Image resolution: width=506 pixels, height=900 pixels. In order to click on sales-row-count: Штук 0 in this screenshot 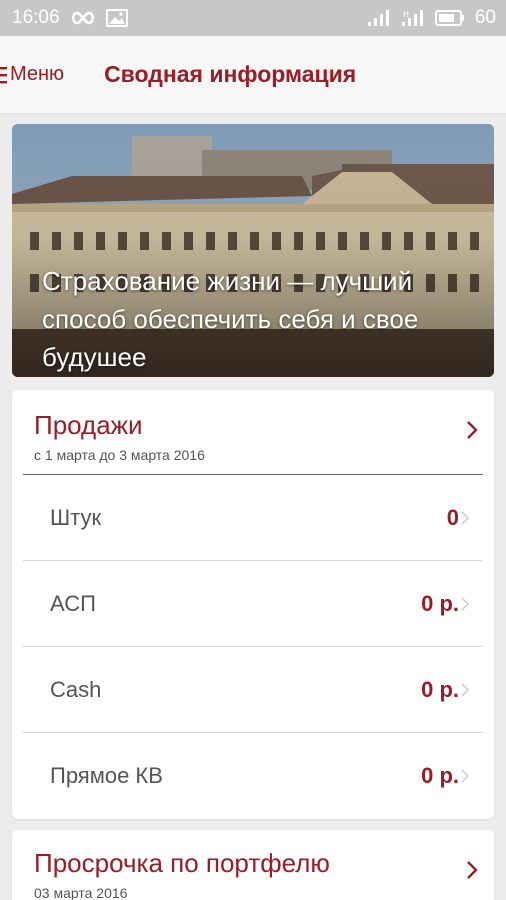, I will do `click(253, 518)`.